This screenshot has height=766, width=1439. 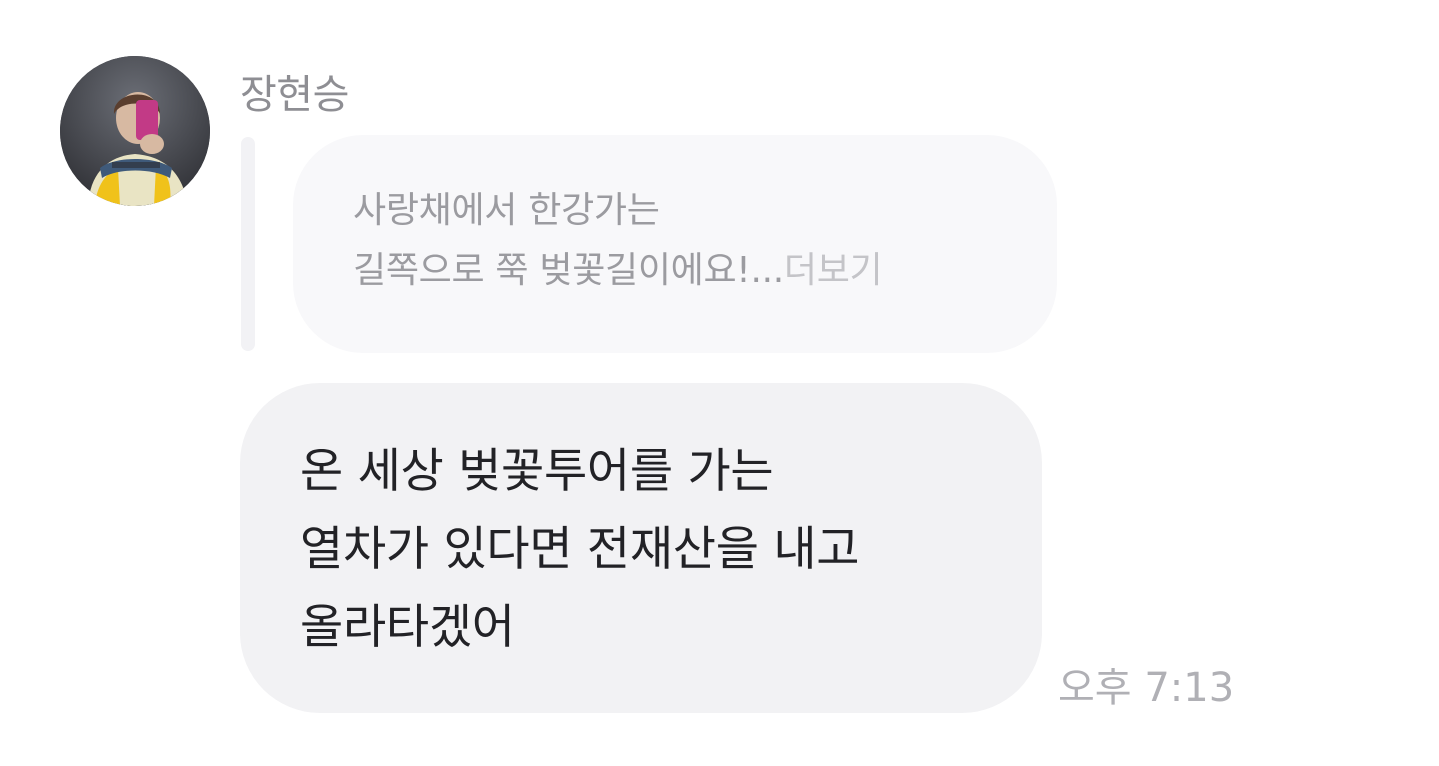 What do you see at coordinates (506, 210) in the screenshot?
I see `reply-quote-line-1: 사랑채에서 한강가는` at bounding box center [506, 210].